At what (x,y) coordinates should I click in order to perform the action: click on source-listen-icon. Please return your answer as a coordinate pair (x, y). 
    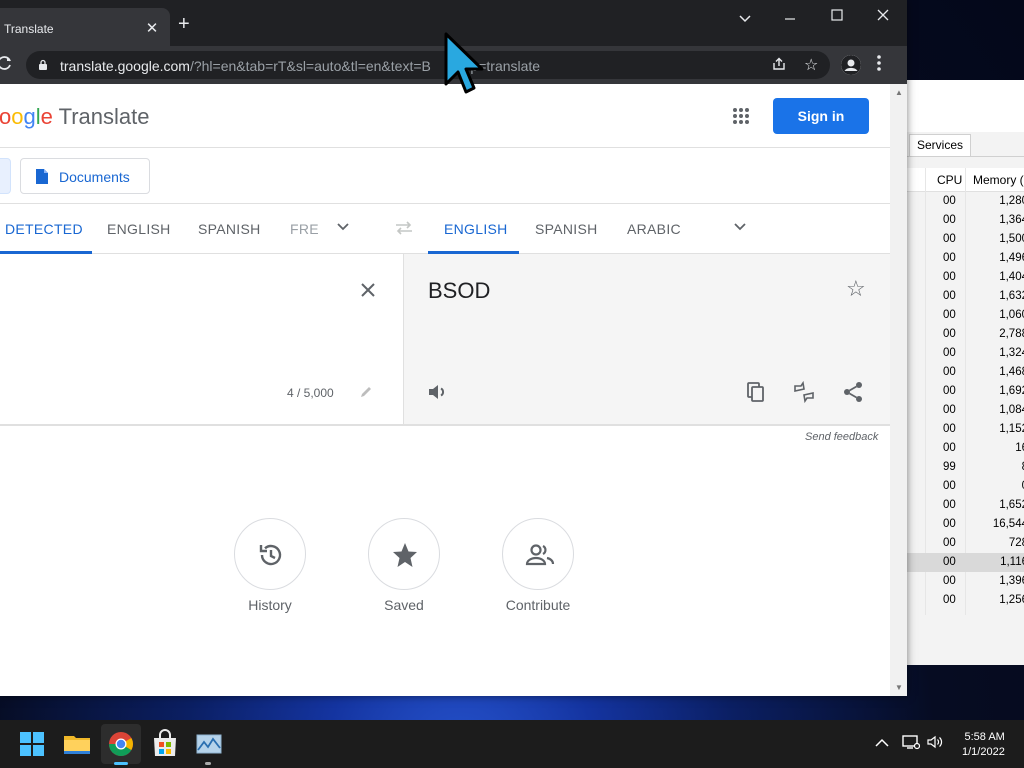
    Looking at the image, I should click on (4, 389).